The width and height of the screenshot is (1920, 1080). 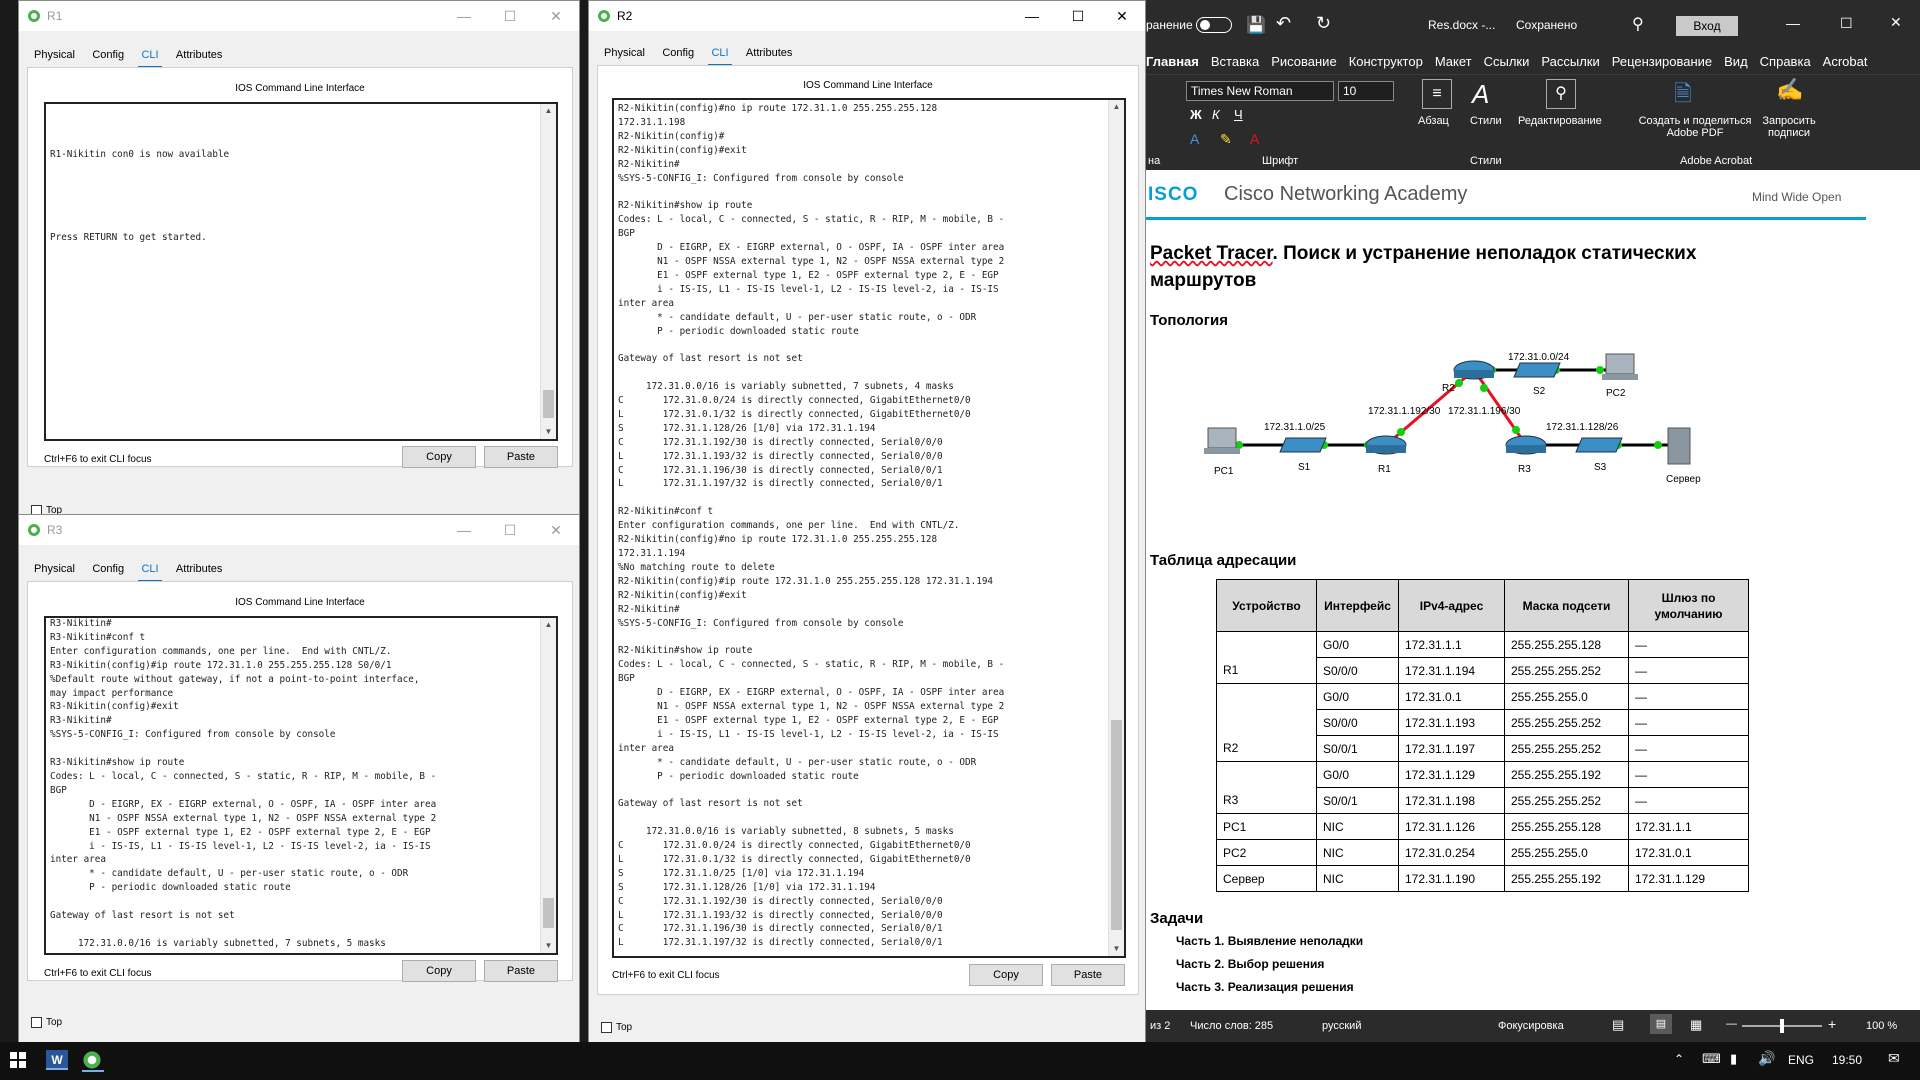 I want to click on ribbon-tab-layout: Макет, so click(x=1453, y=62).